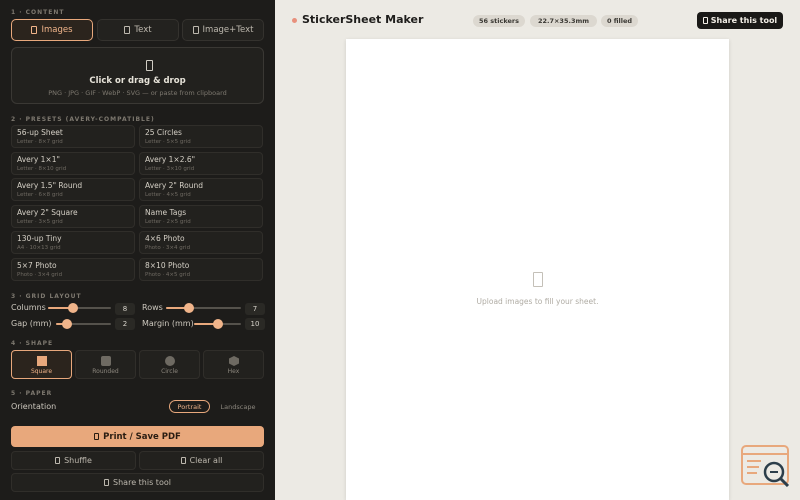 This screenshot has height=500, width=800. What do you see at coordinates (169, 371) in the screenshot?
I see `shape-label: Circle` at bounding box center [169, 371].